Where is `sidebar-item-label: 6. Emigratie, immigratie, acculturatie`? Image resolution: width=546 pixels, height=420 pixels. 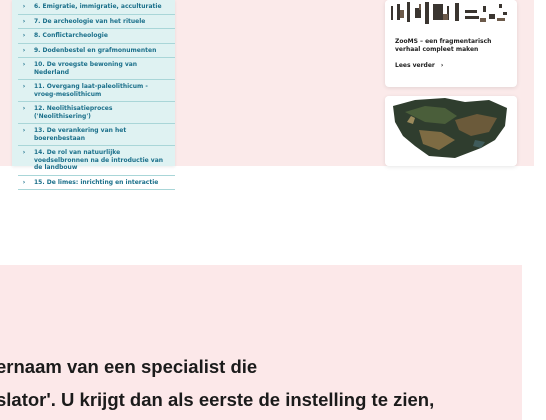 sidebar-item-label: 6. Emigratie, immigratie, acculturatie is located at coordinates (98, 6).